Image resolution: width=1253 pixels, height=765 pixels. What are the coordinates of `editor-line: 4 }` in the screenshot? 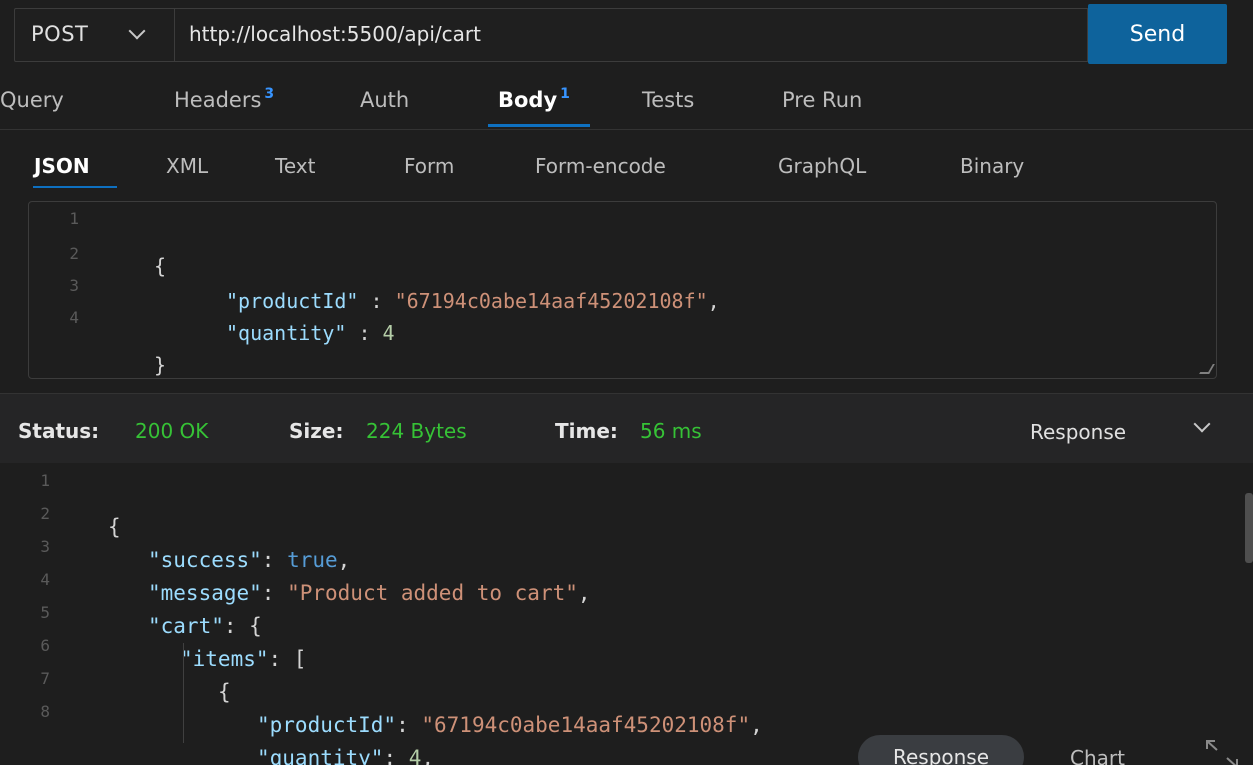 It's located at (97, 341).